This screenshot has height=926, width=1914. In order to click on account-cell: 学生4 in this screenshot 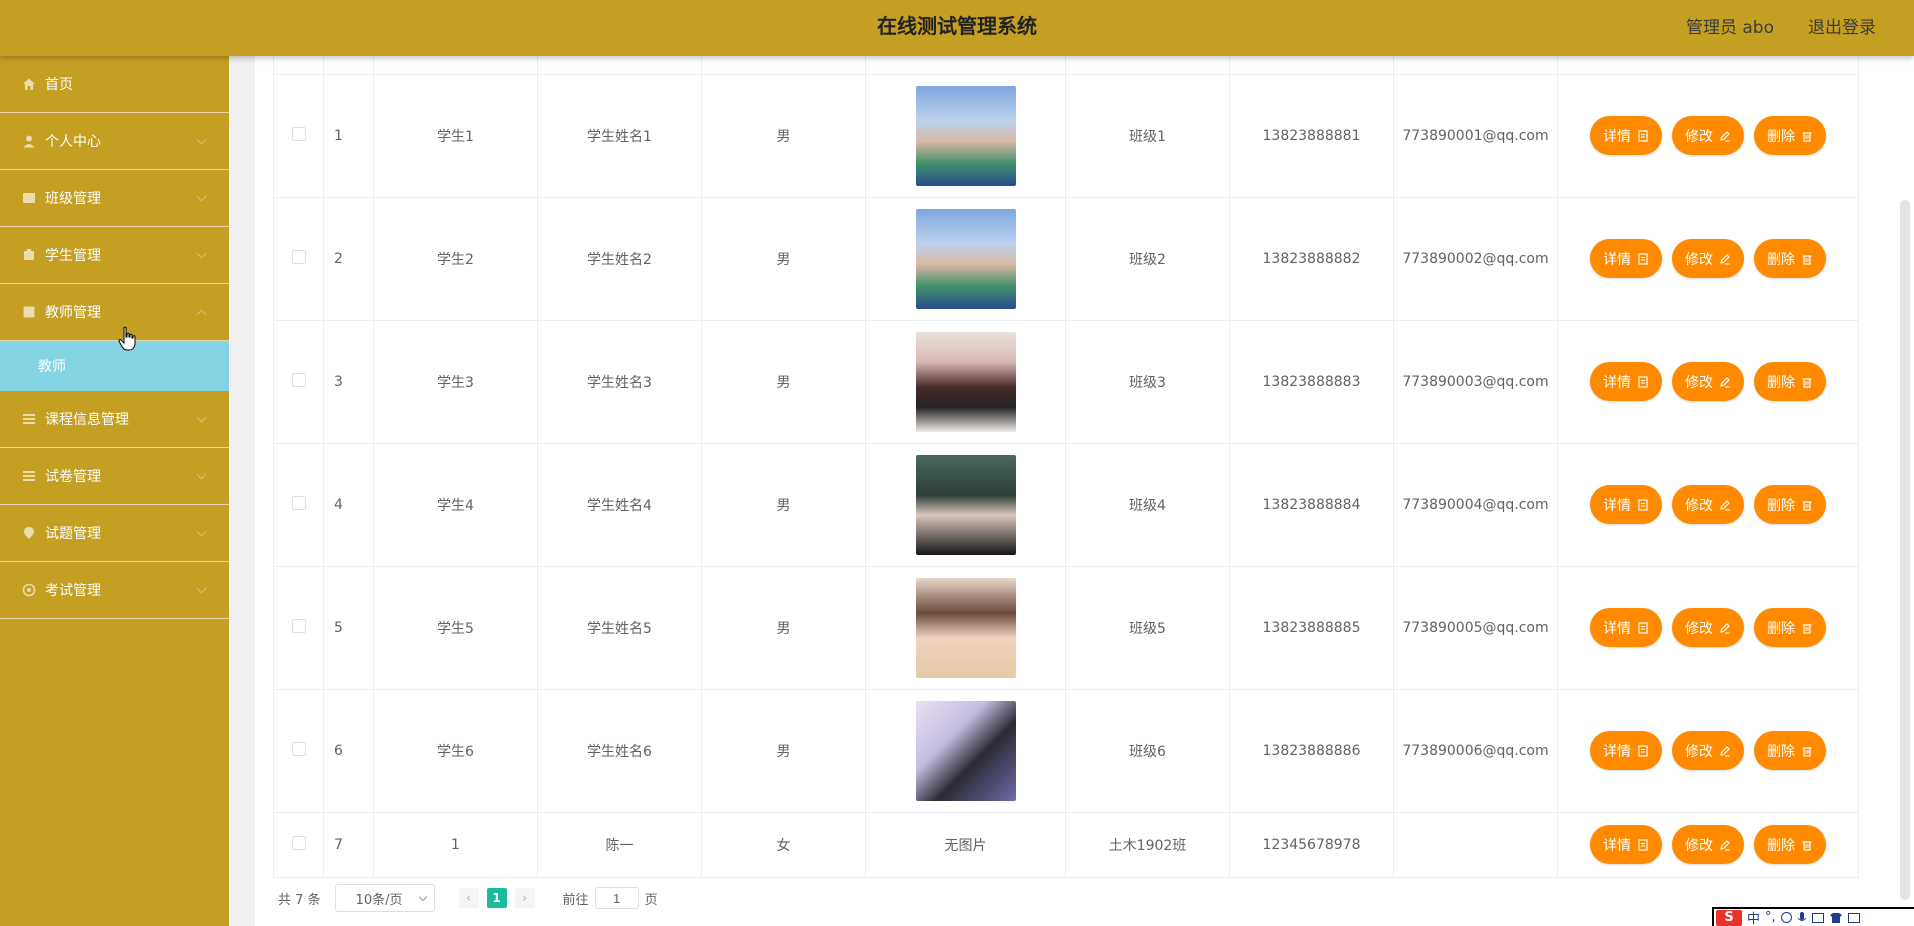, I will do `click(455, 504)`.